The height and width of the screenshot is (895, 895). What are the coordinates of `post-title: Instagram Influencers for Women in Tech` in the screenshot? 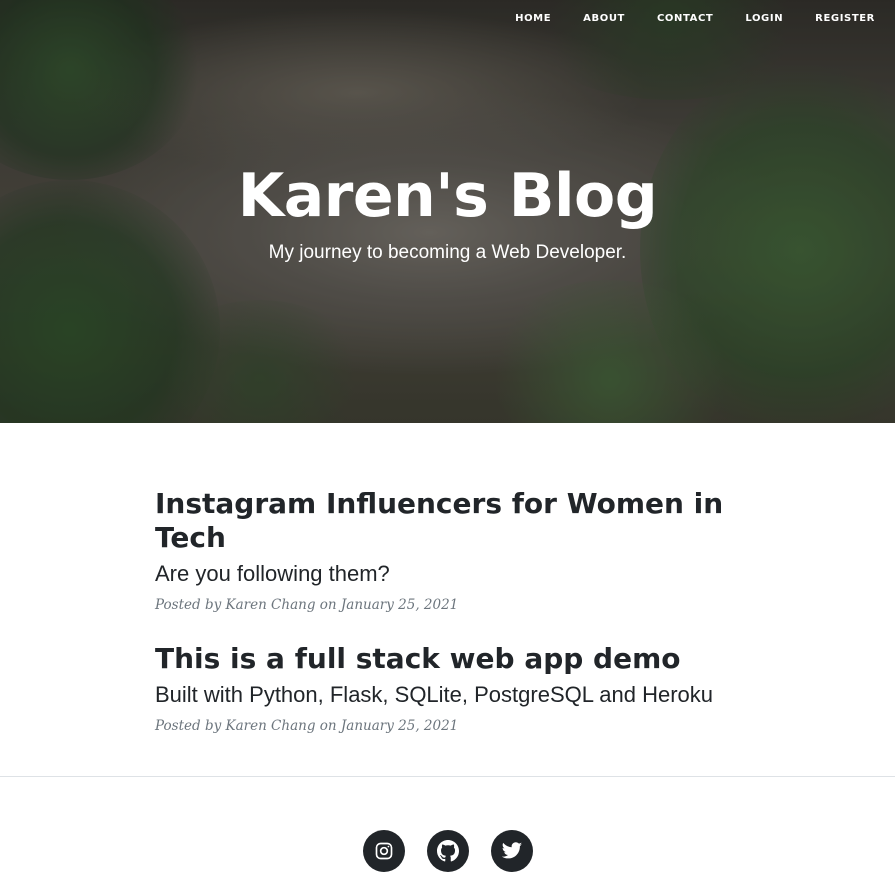 It's located at (447, 521).